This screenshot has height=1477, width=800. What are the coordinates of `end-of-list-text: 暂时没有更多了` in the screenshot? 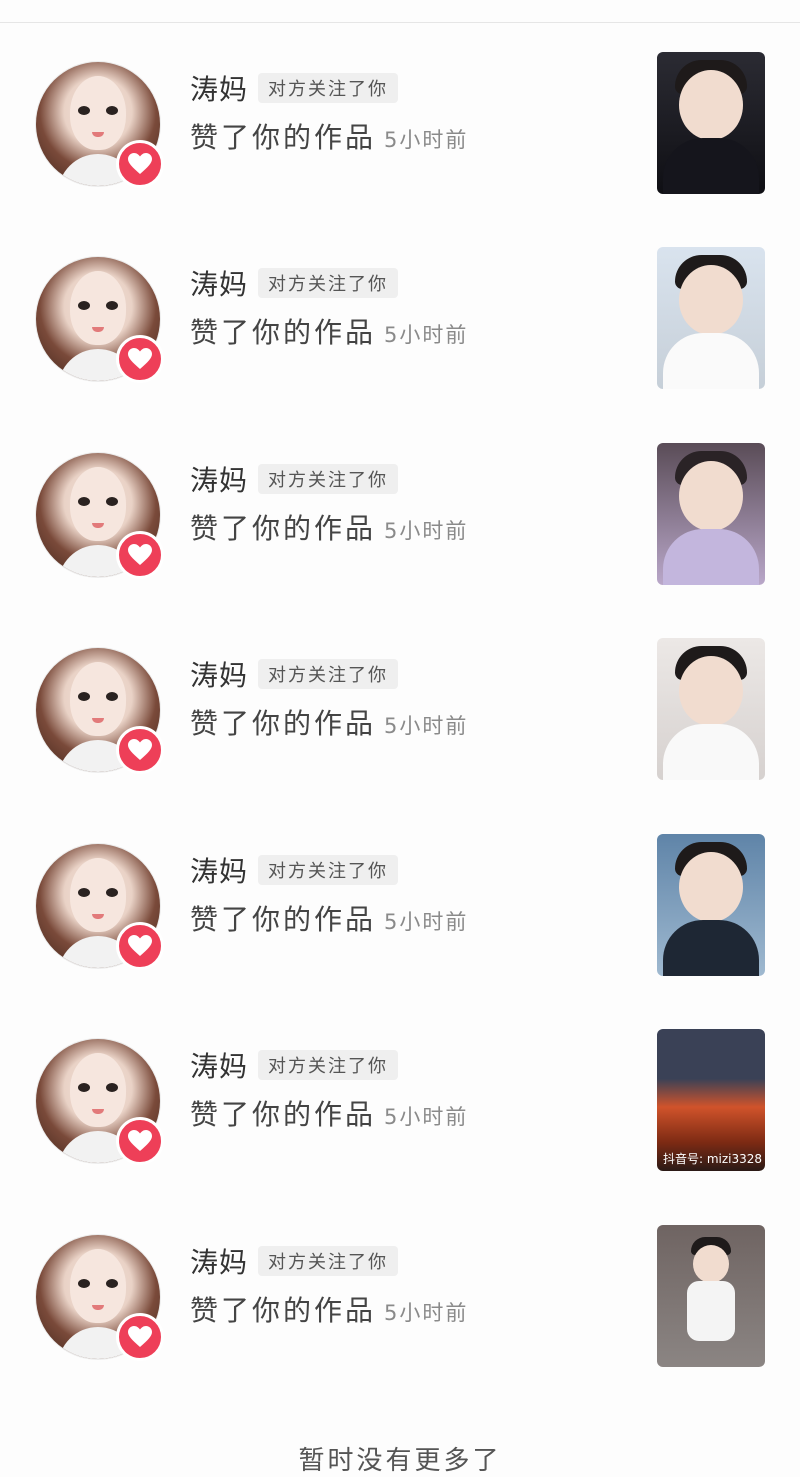 It's located at (400, 1461).